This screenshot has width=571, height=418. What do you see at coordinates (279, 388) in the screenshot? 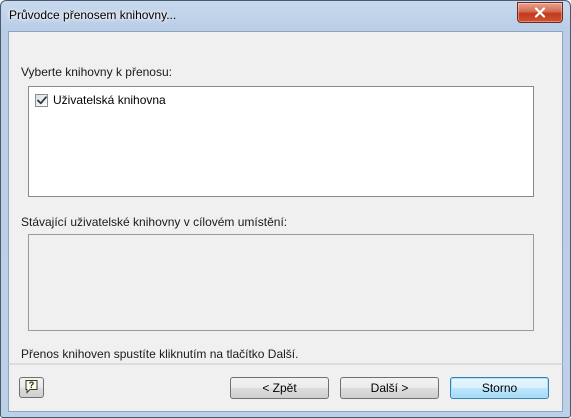
I see `back-button: < Zpět` at bounding box center [279, 388].